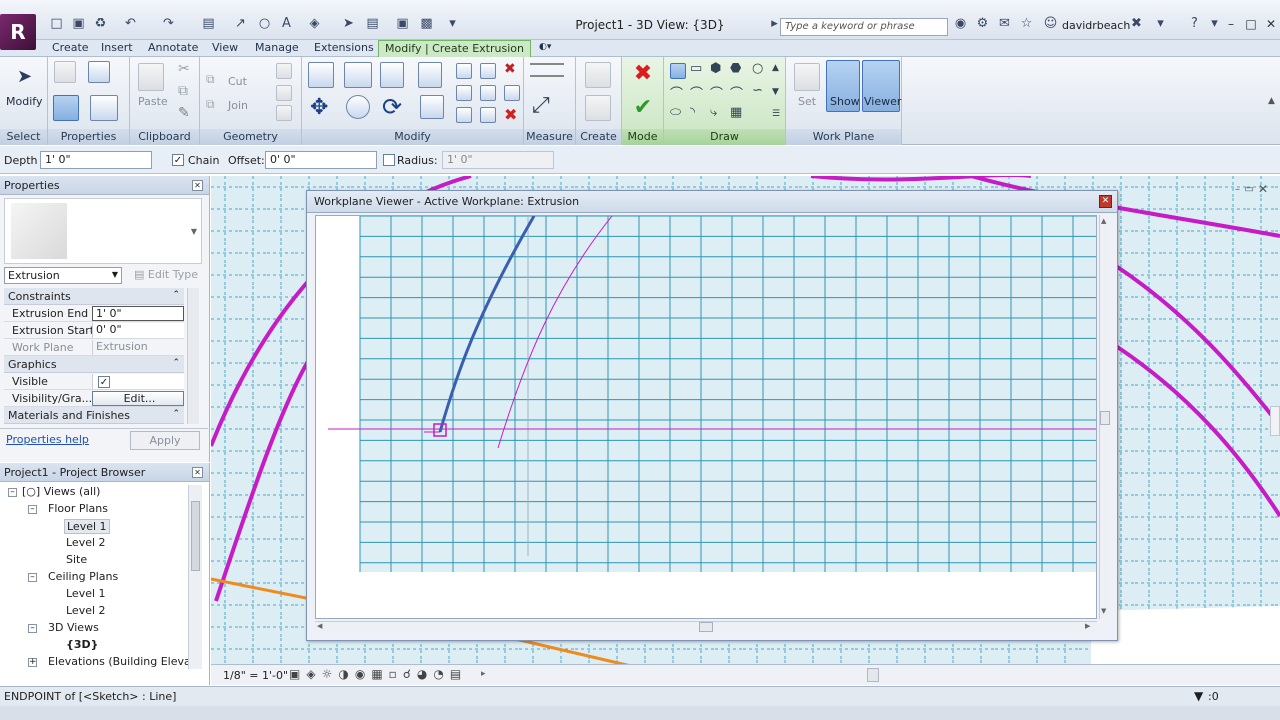  I want to click on undo-icon: ↶, so click(130, 23).